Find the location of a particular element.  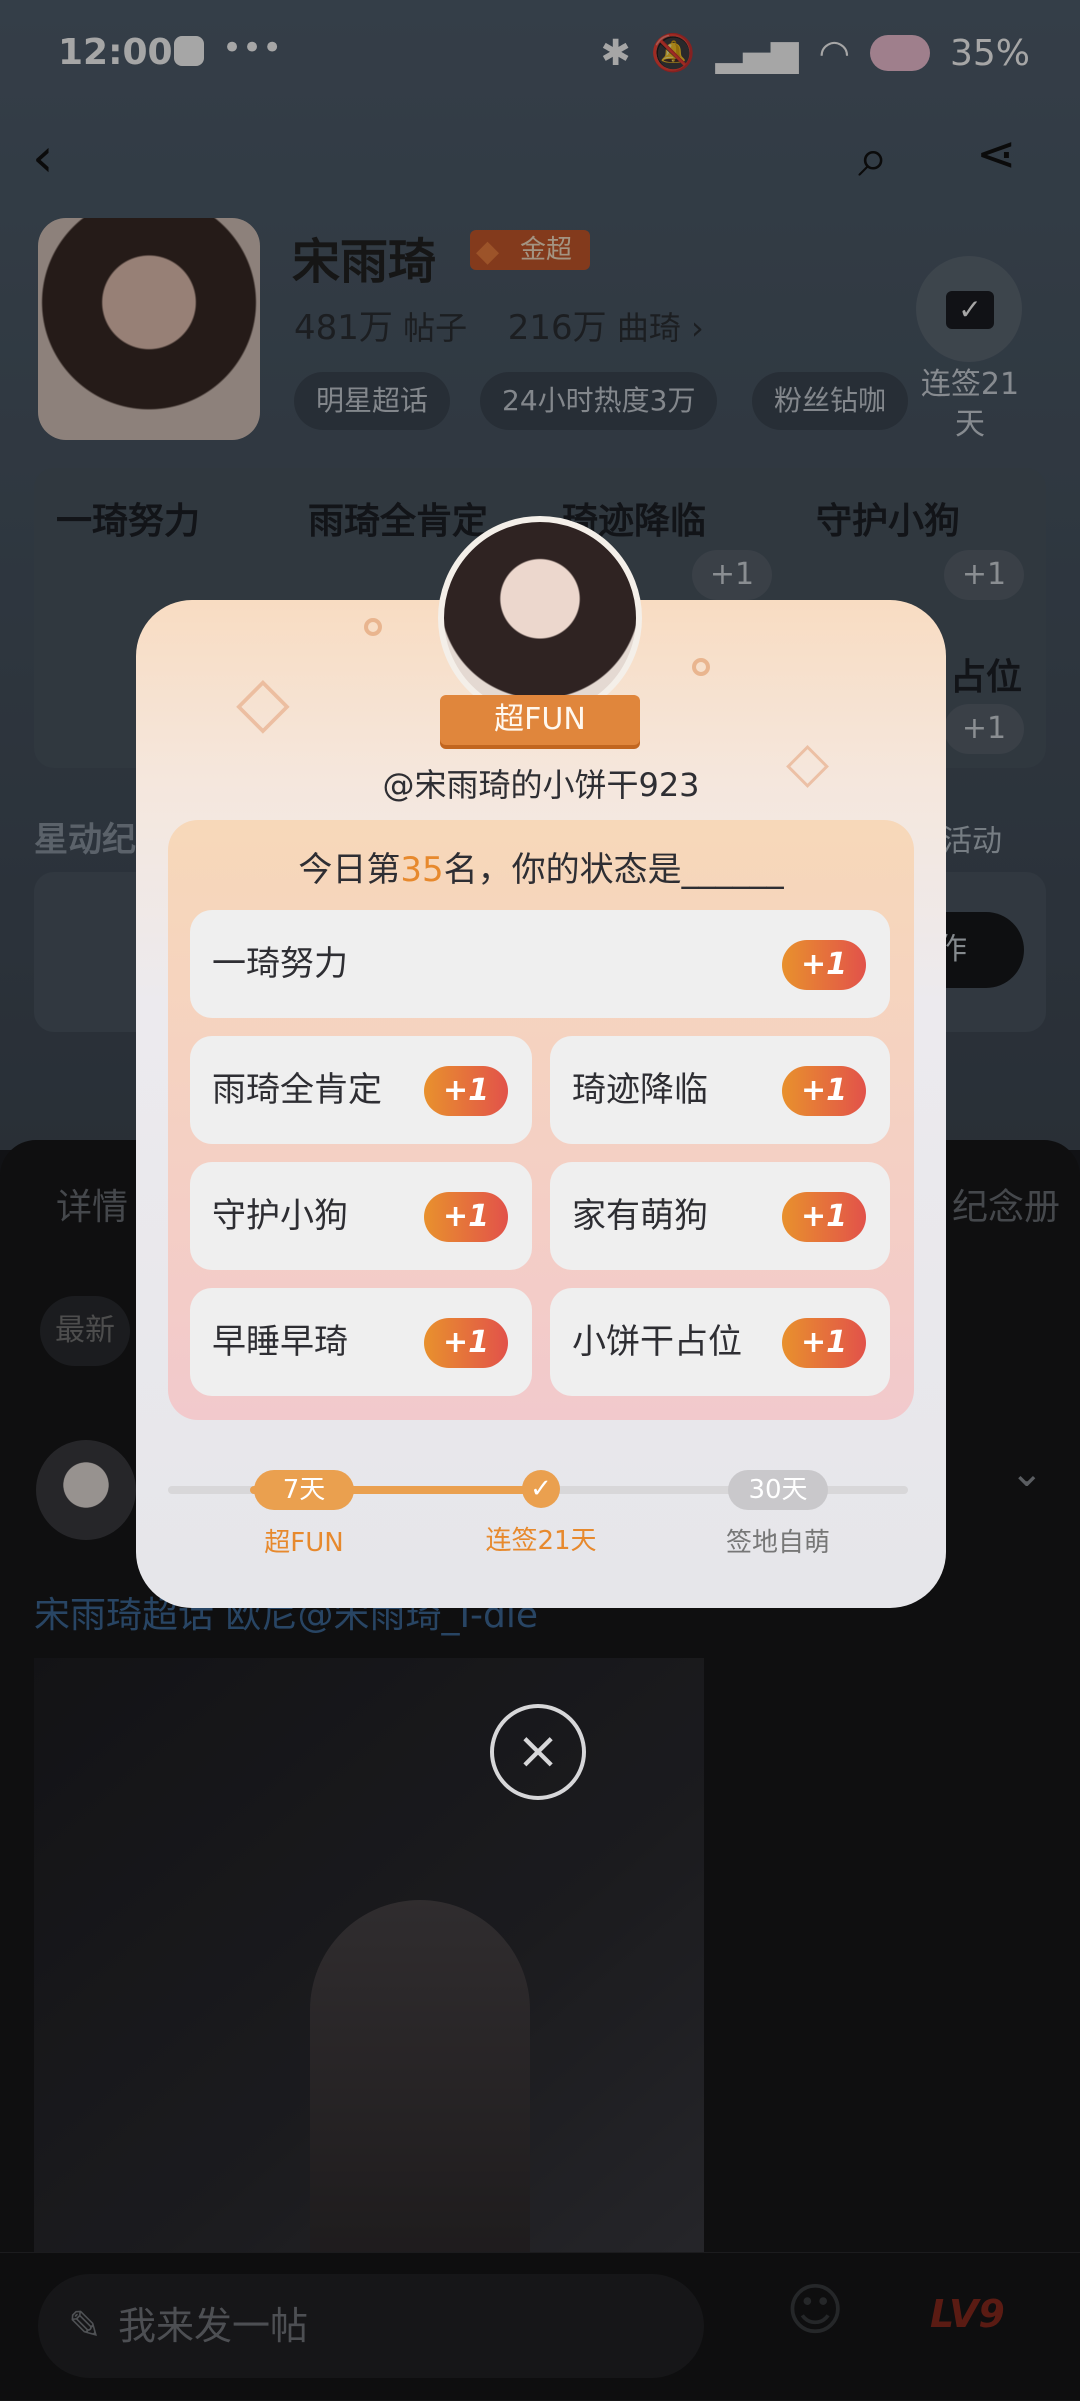

status-option: 守护小狗 +1 is located at coordinates (361, 1216).